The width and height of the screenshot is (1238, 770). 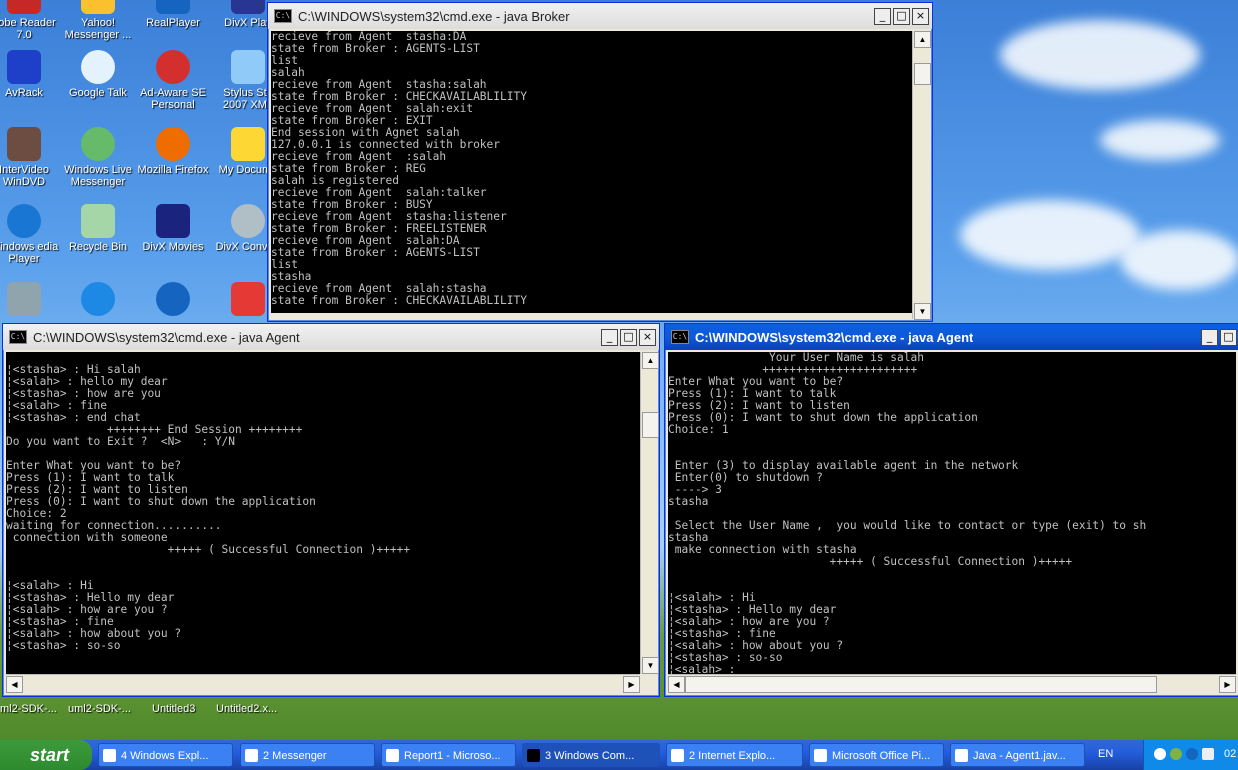 What do you see at coordinates (392, 755) in the screenshot?
I see `document-icon` at bounding box center [392, 755].